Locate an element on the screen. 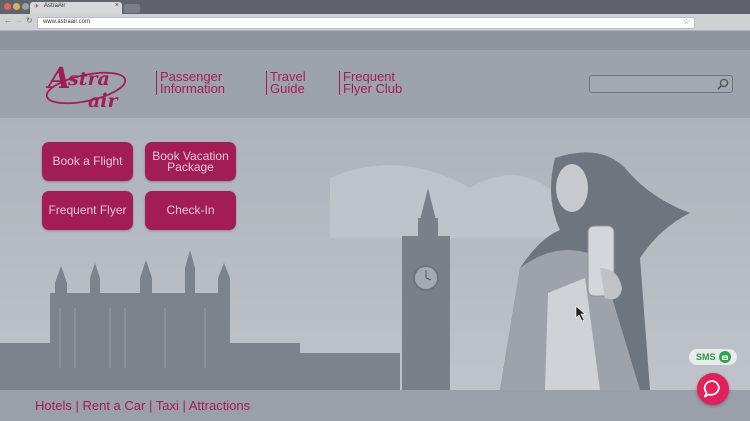 This screenshot has width=750, height=421. chat-icon is located at coordinates (711, 389).